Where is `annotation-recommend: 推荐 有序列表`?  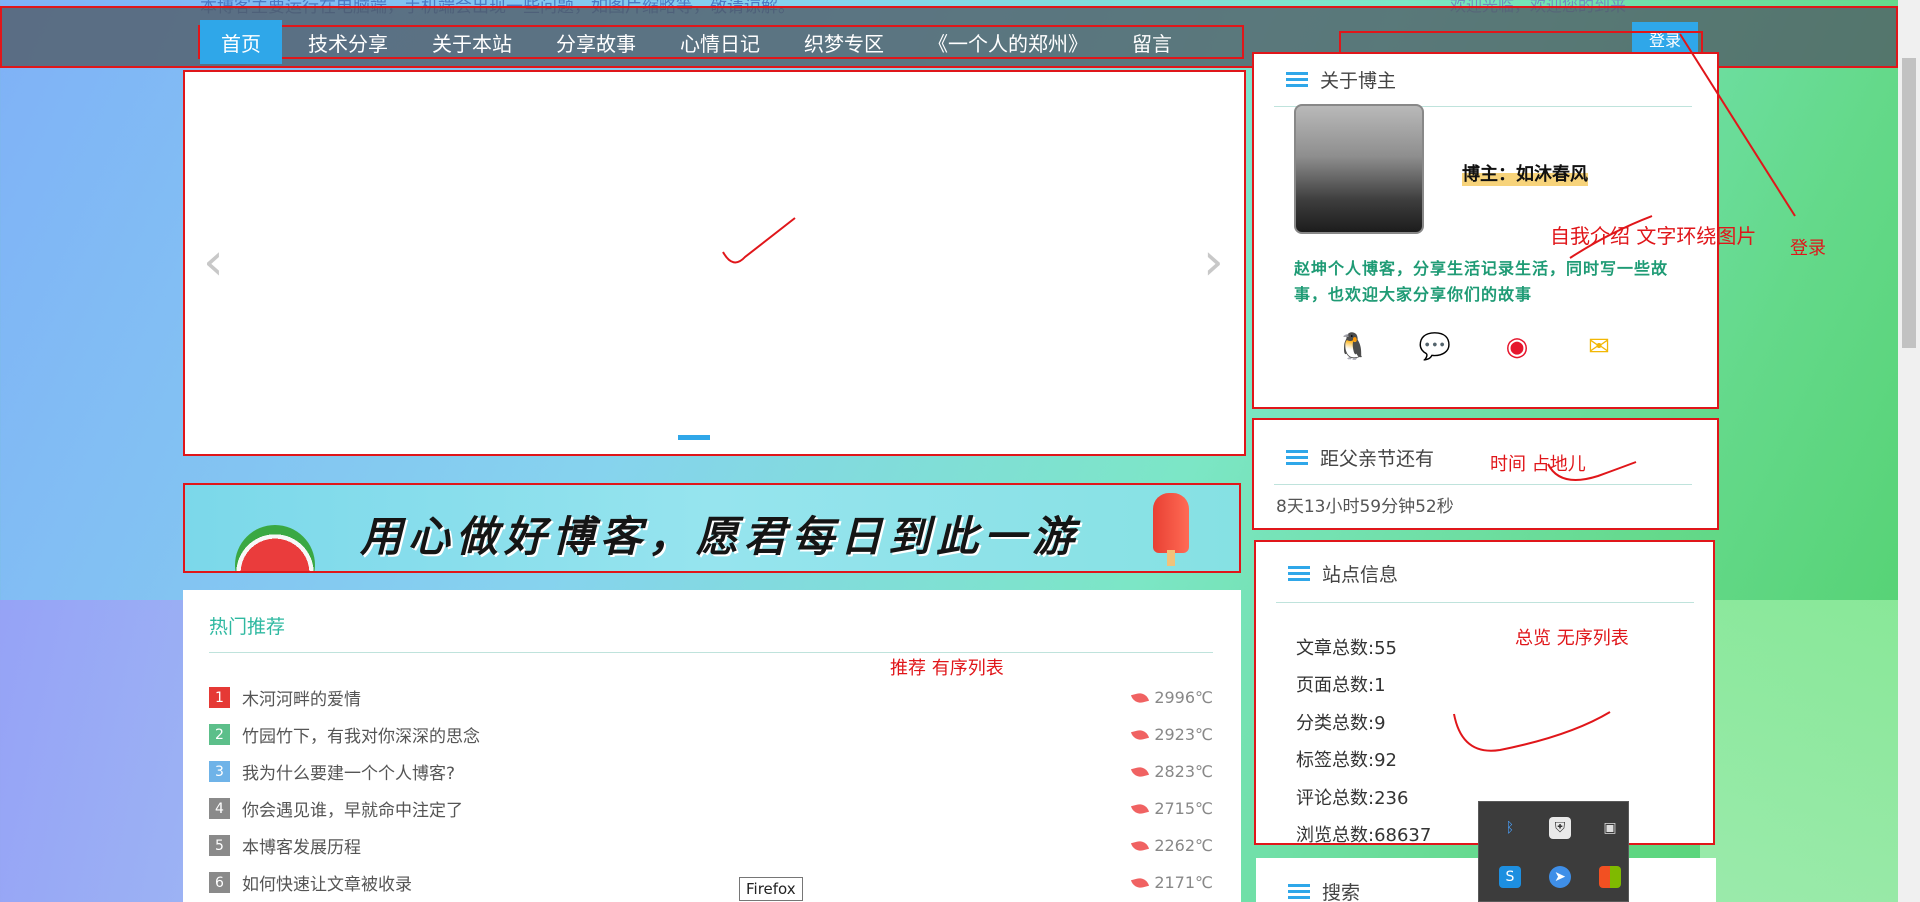
annotation-recommend: 推荐 有序列表 is located at coordinates (947, 668).